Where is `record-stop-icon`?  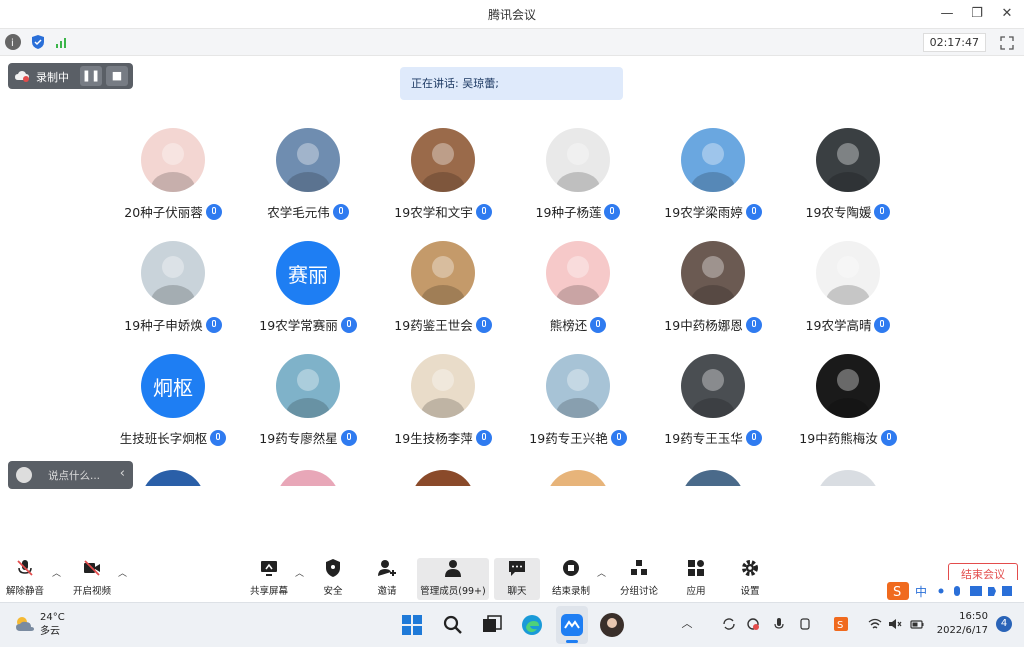
record-stop-icon is located at coordinates (571, 568).